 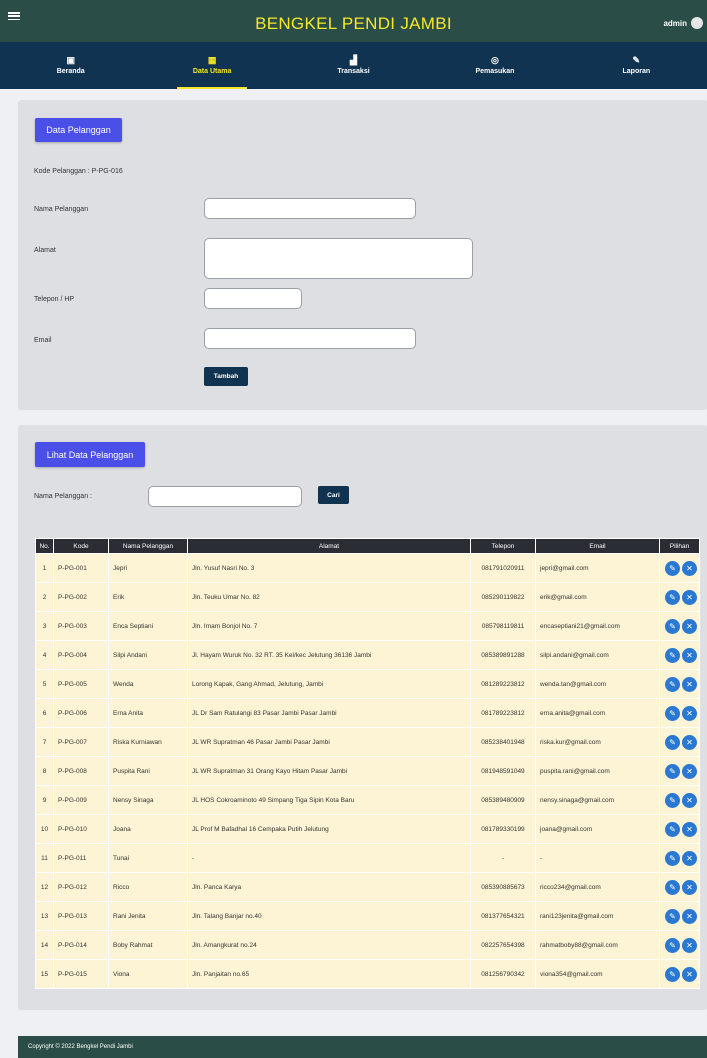 I want to click on telepon-input, so click(x=253, y=298).